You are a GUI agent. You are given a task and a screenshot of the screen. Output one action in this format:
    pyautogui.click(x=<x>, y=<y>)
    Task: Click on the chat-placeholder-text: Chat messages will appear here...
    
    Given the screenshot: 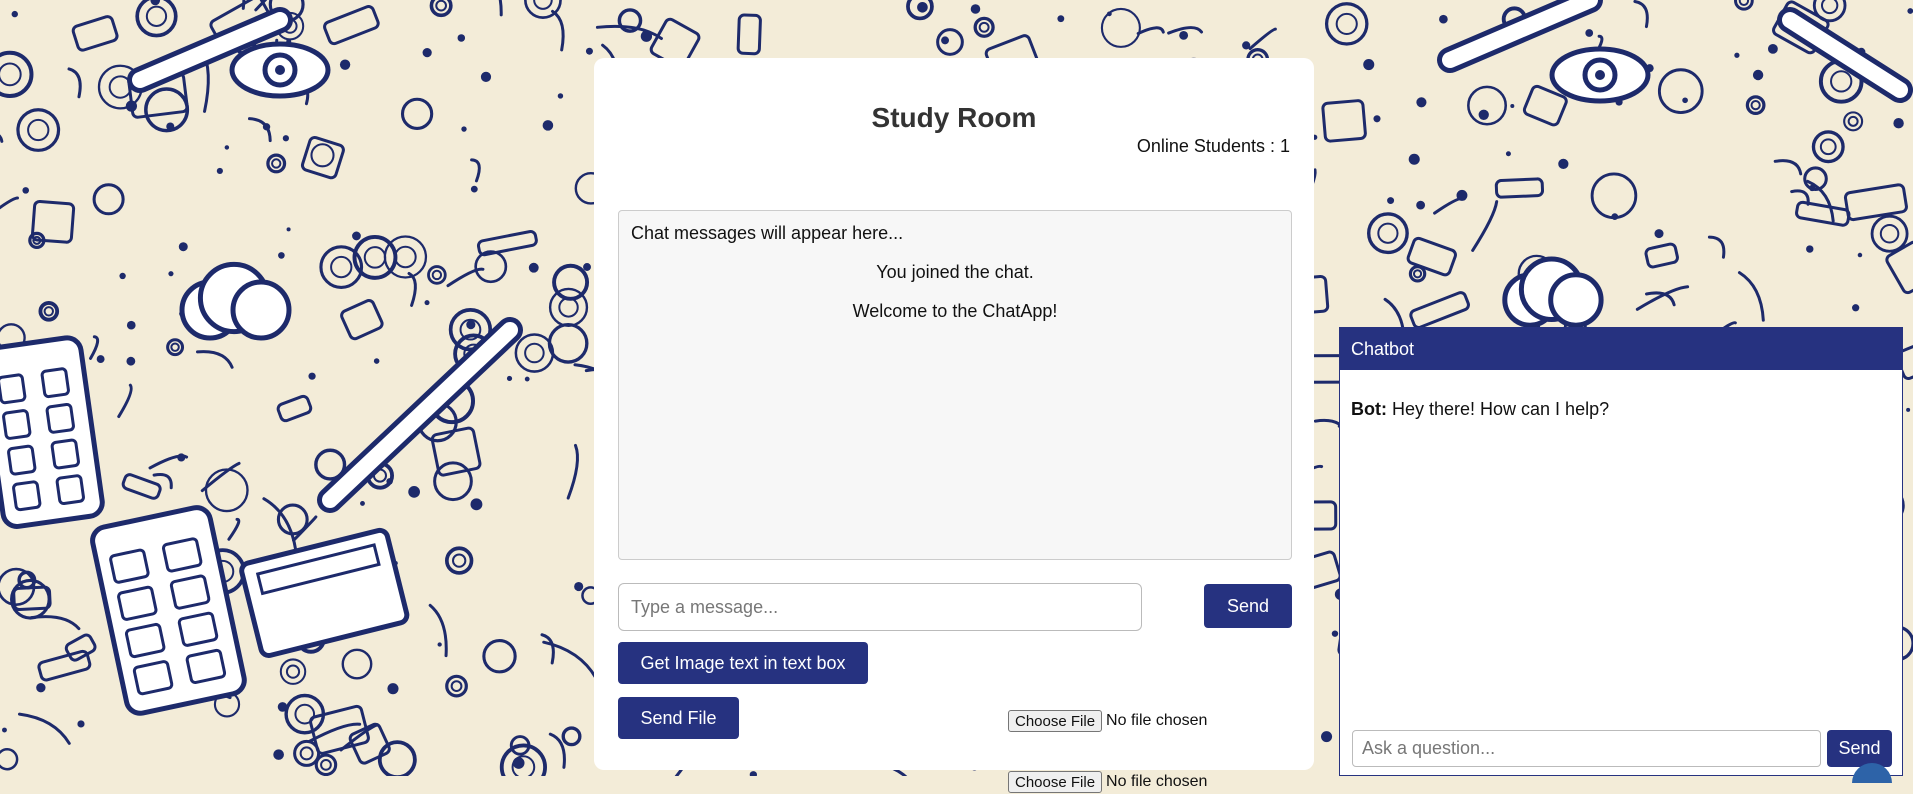 What is the action you would take?
    pyautogui.click(x=767, y=233)
    